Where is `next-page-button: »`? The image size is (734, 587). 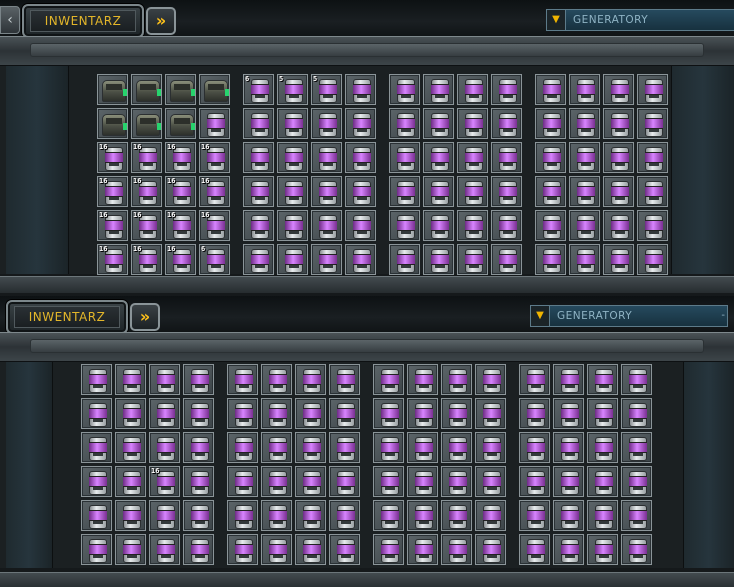 next-page-button: » is located at coordinates (161, 21).